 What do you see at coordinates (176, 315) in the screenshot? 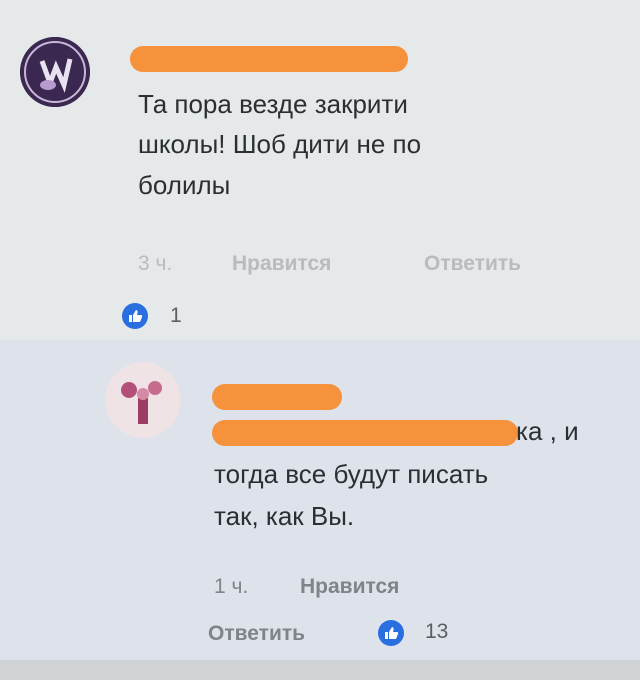
I see `like-count: 1` at bounding box center [176, 315].